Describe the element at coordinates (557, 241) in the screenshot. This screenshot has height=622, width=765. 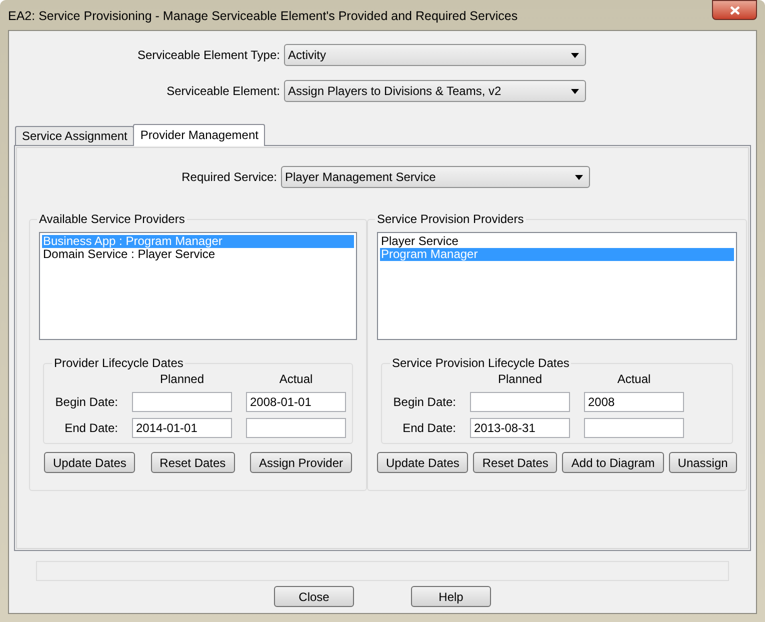
I see `list-item: Player Service` at that location.